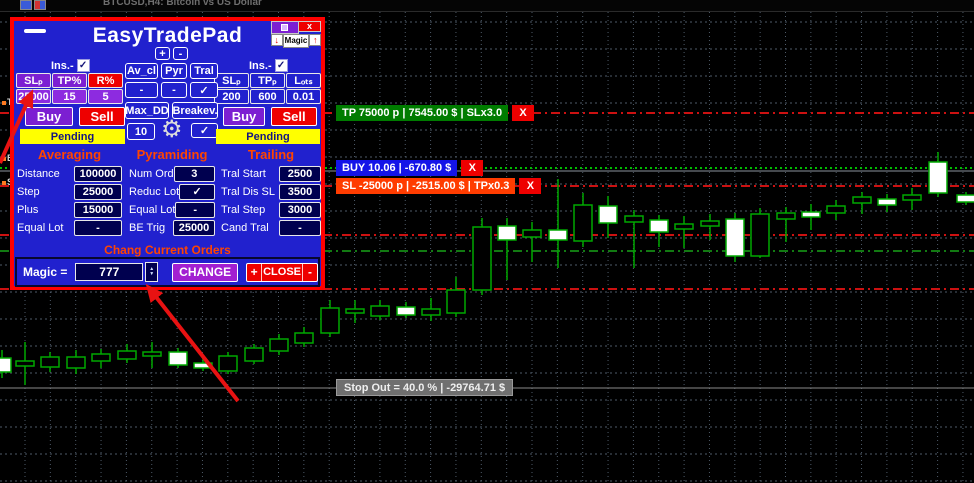 The height and width of the screenshot is (483, 974). I want to click on avcl-toggle: -, so click(141, 90).